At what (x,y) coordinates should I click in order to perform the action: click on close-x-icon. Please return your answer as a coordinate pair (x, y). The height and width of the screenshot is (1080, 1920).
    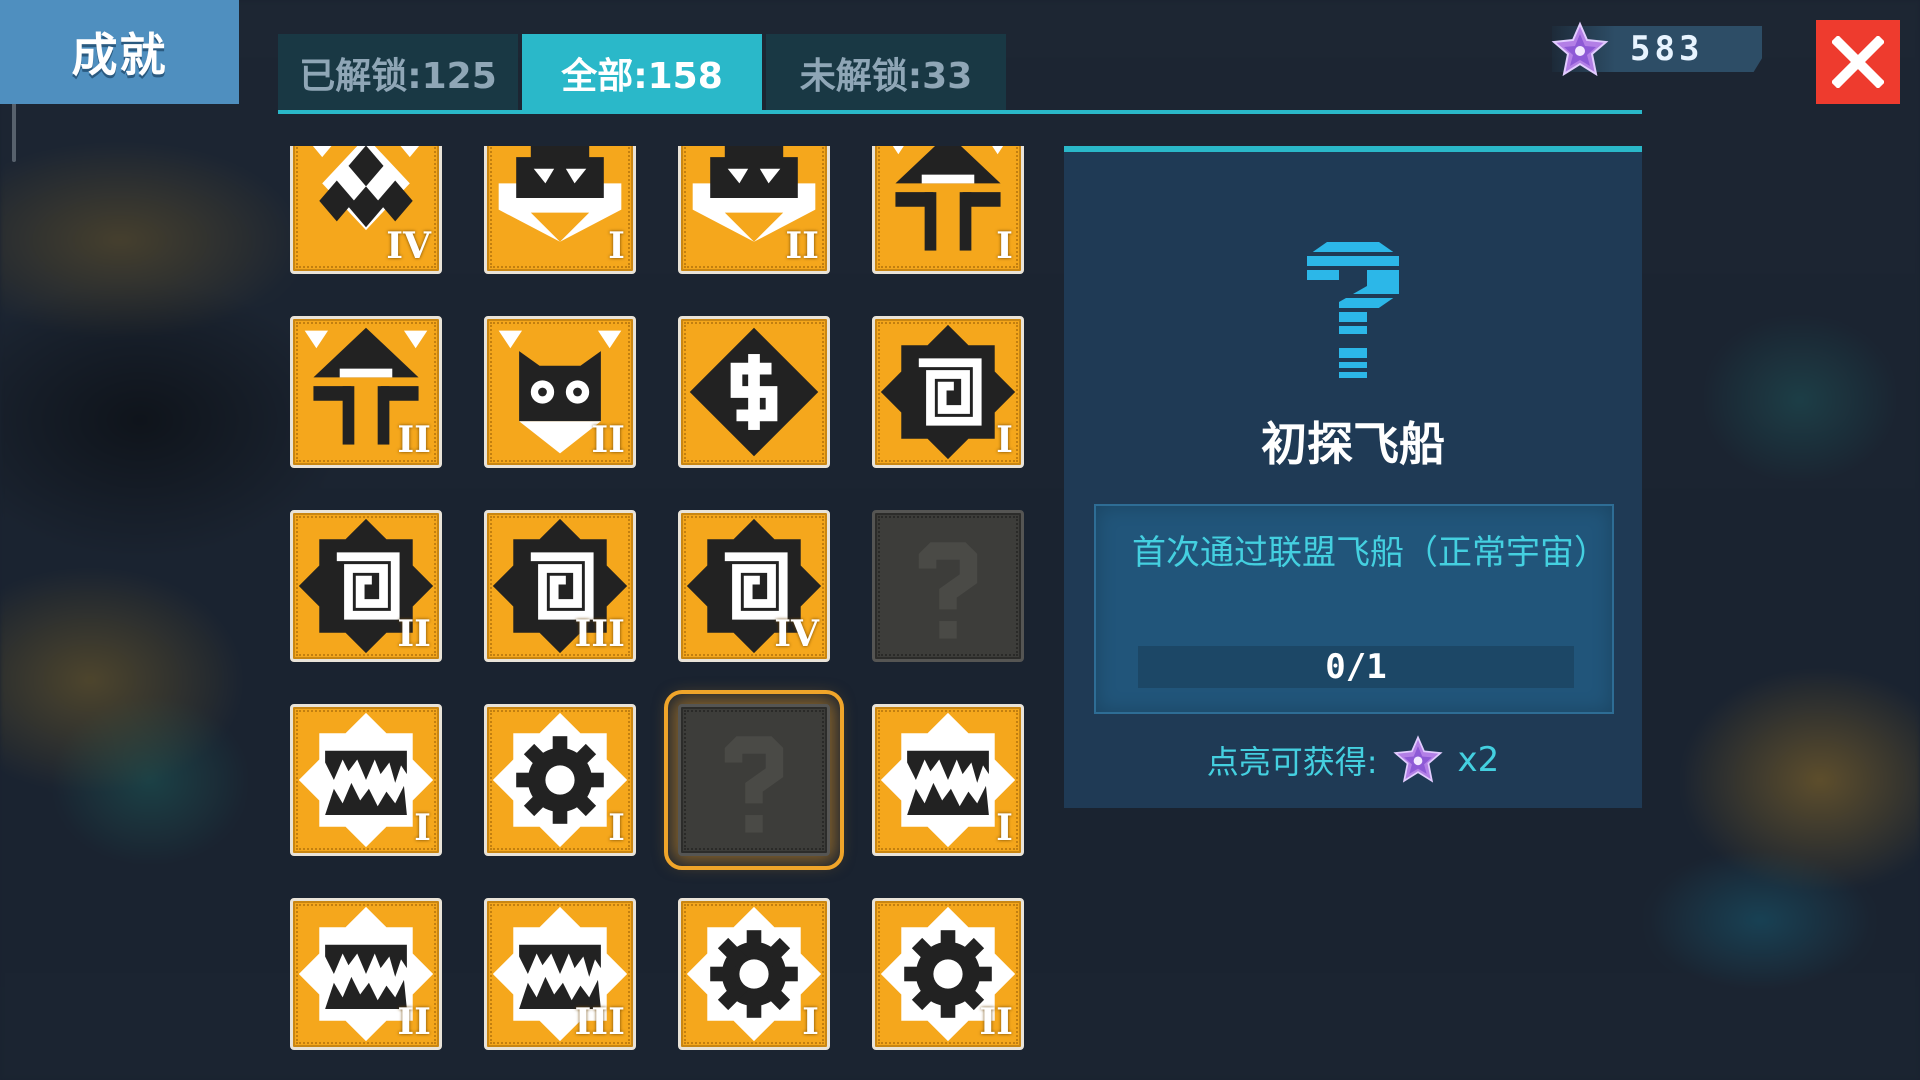
    Looking at the image, I should click on (1858, 62).